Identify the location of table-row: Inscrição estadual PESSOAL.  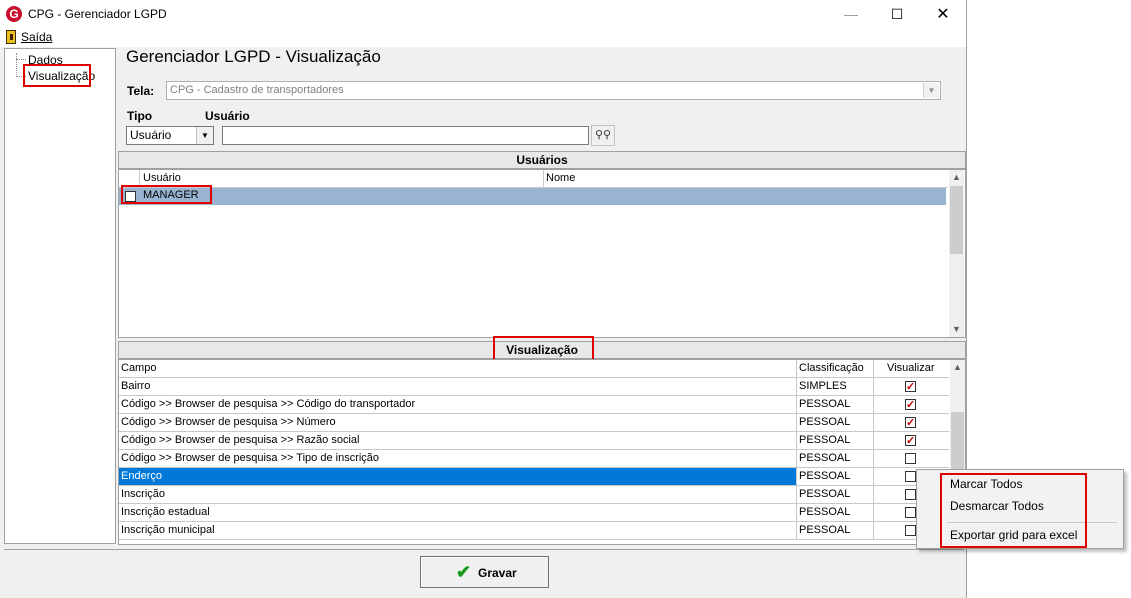
(534, 513).